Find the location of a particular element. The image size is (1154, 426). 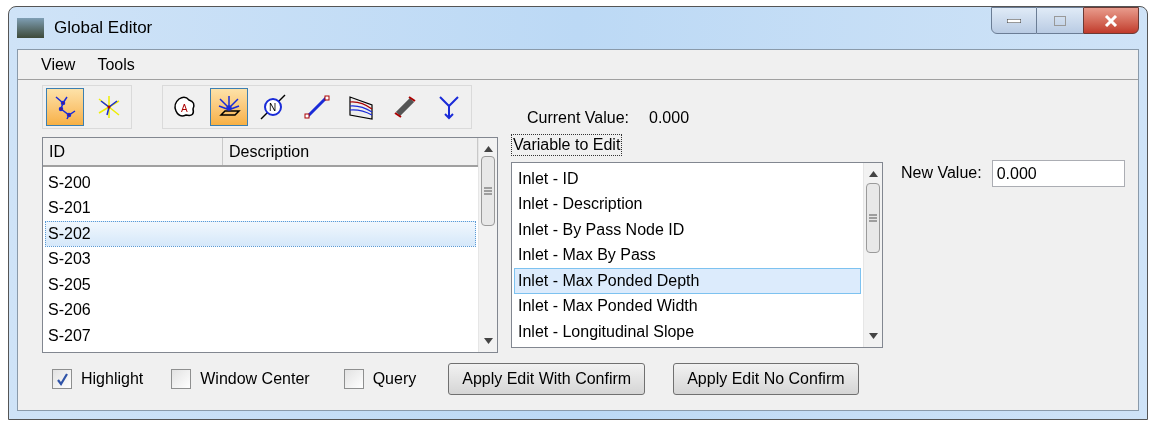

list-row: Inlet - Max By Pass is located at coordinates (687, 255).